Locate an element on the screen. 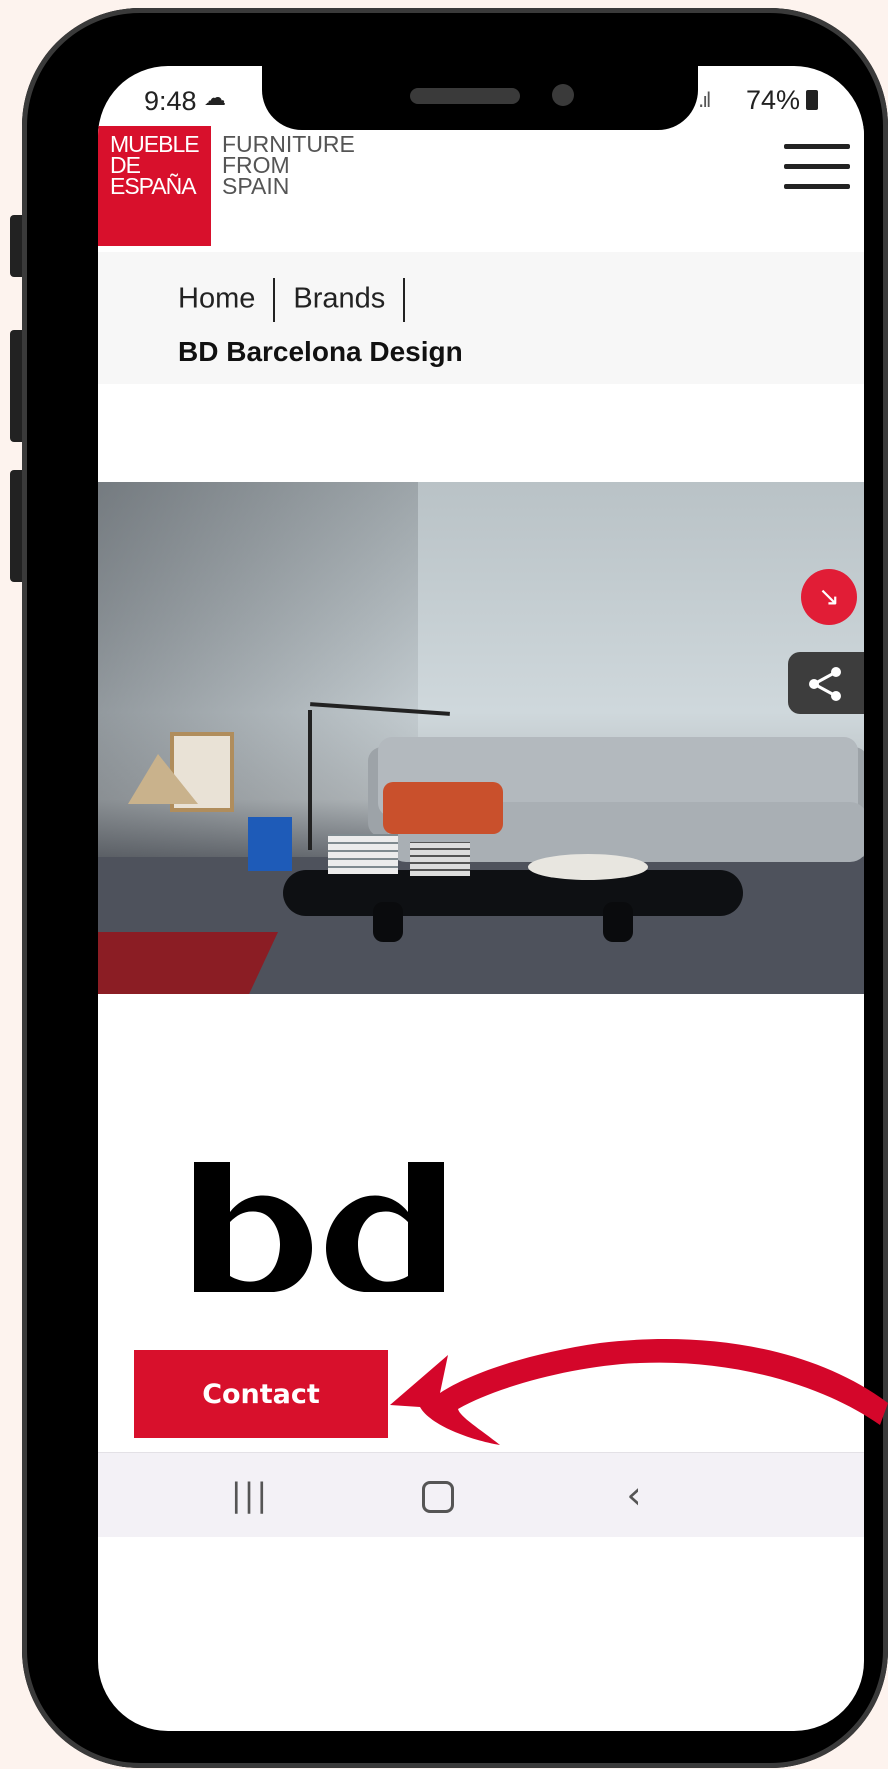 This screenshot has height=1769, width=888. battery-percent: 74% is located at coordinates (773, 100).